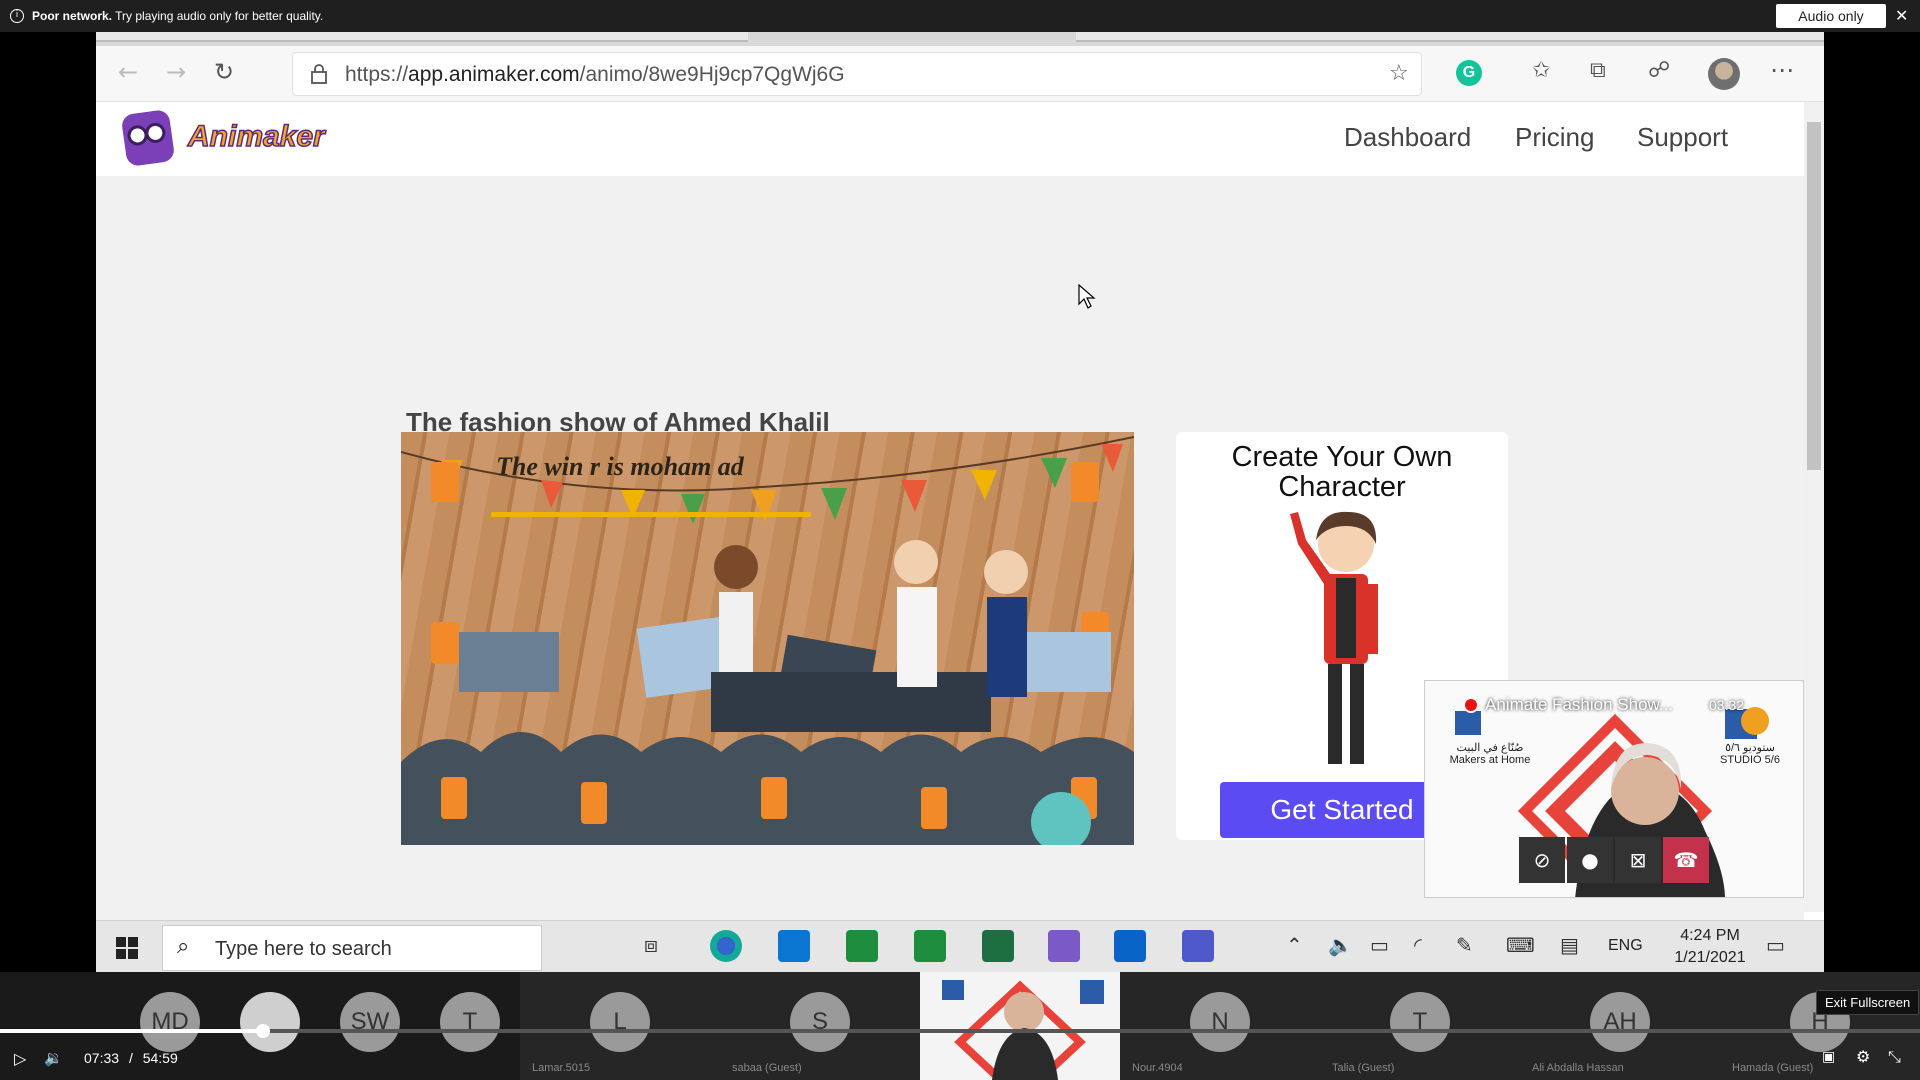 The height and width of the screenshot is (1080, 1920). What do you see at coordinates (1724, 74) in the screenshot?
I see `profile-avatar` at bounding box center [1724, 74].